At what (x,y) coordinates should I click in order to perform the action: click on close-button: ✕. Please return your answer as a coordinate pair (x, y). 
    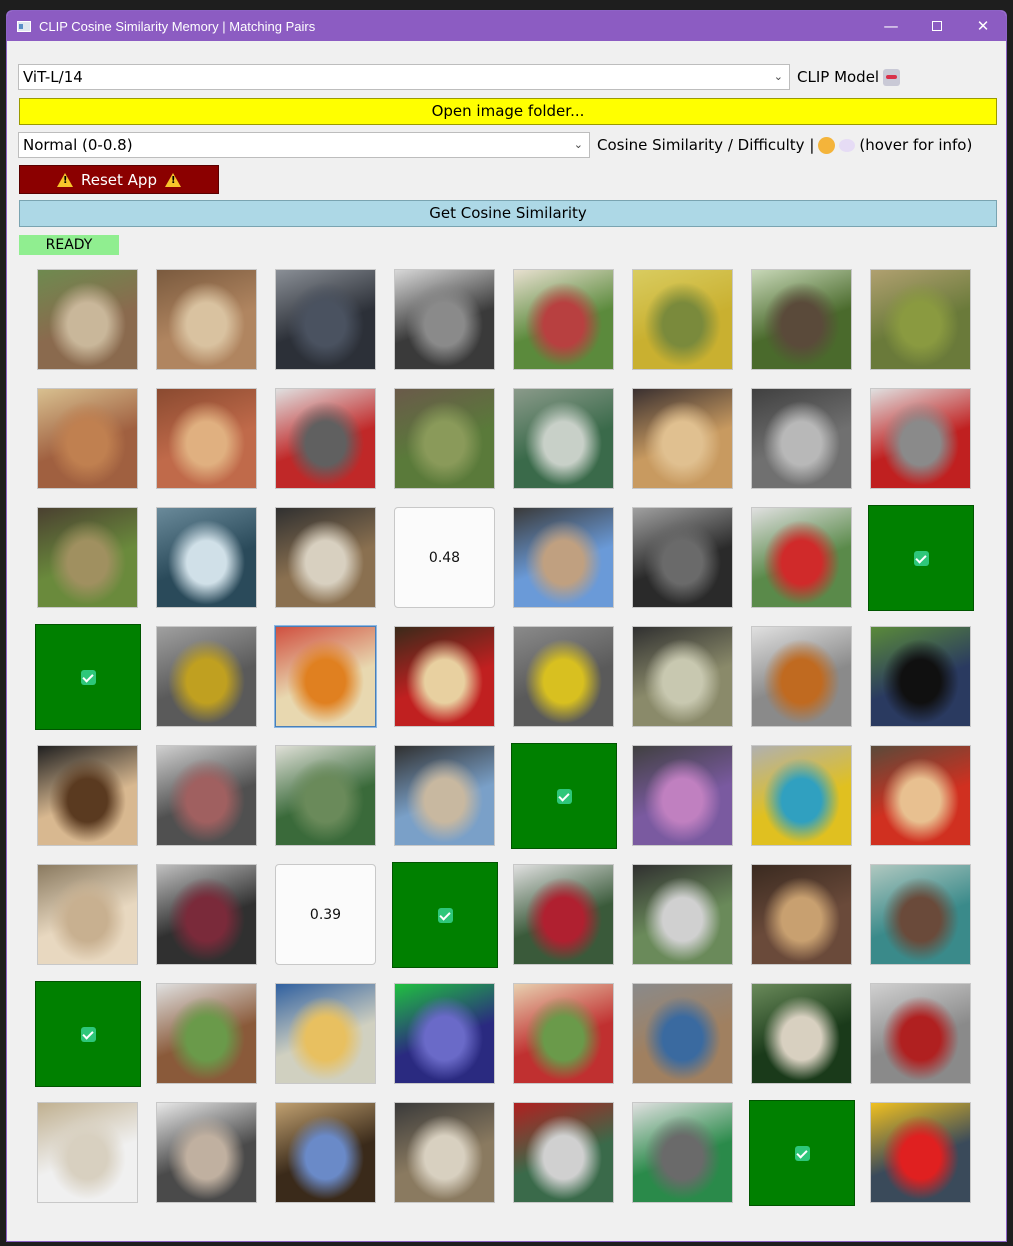
    Looking at the image, I should click on (983, 26).